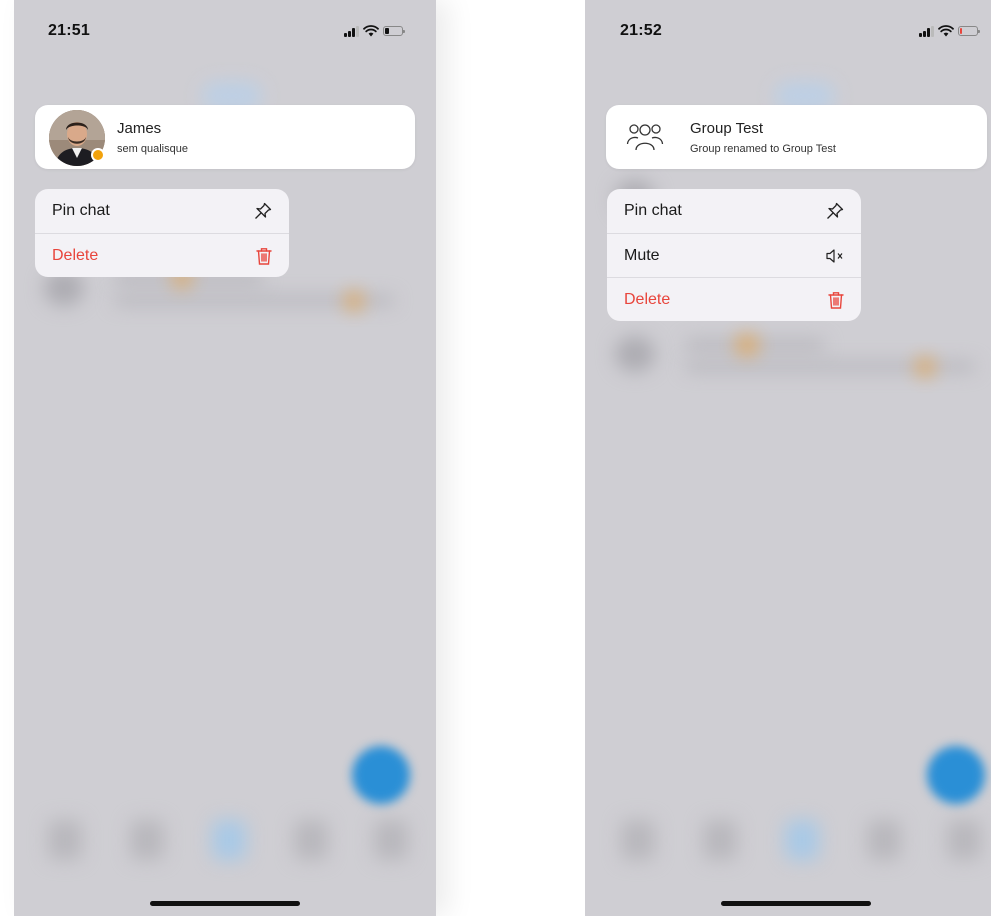 The height and width of the screenshot is (916, 991). Describe the element at coordinates (641, 30) in the screenshot. I see `status-time: 21:52` at that location.